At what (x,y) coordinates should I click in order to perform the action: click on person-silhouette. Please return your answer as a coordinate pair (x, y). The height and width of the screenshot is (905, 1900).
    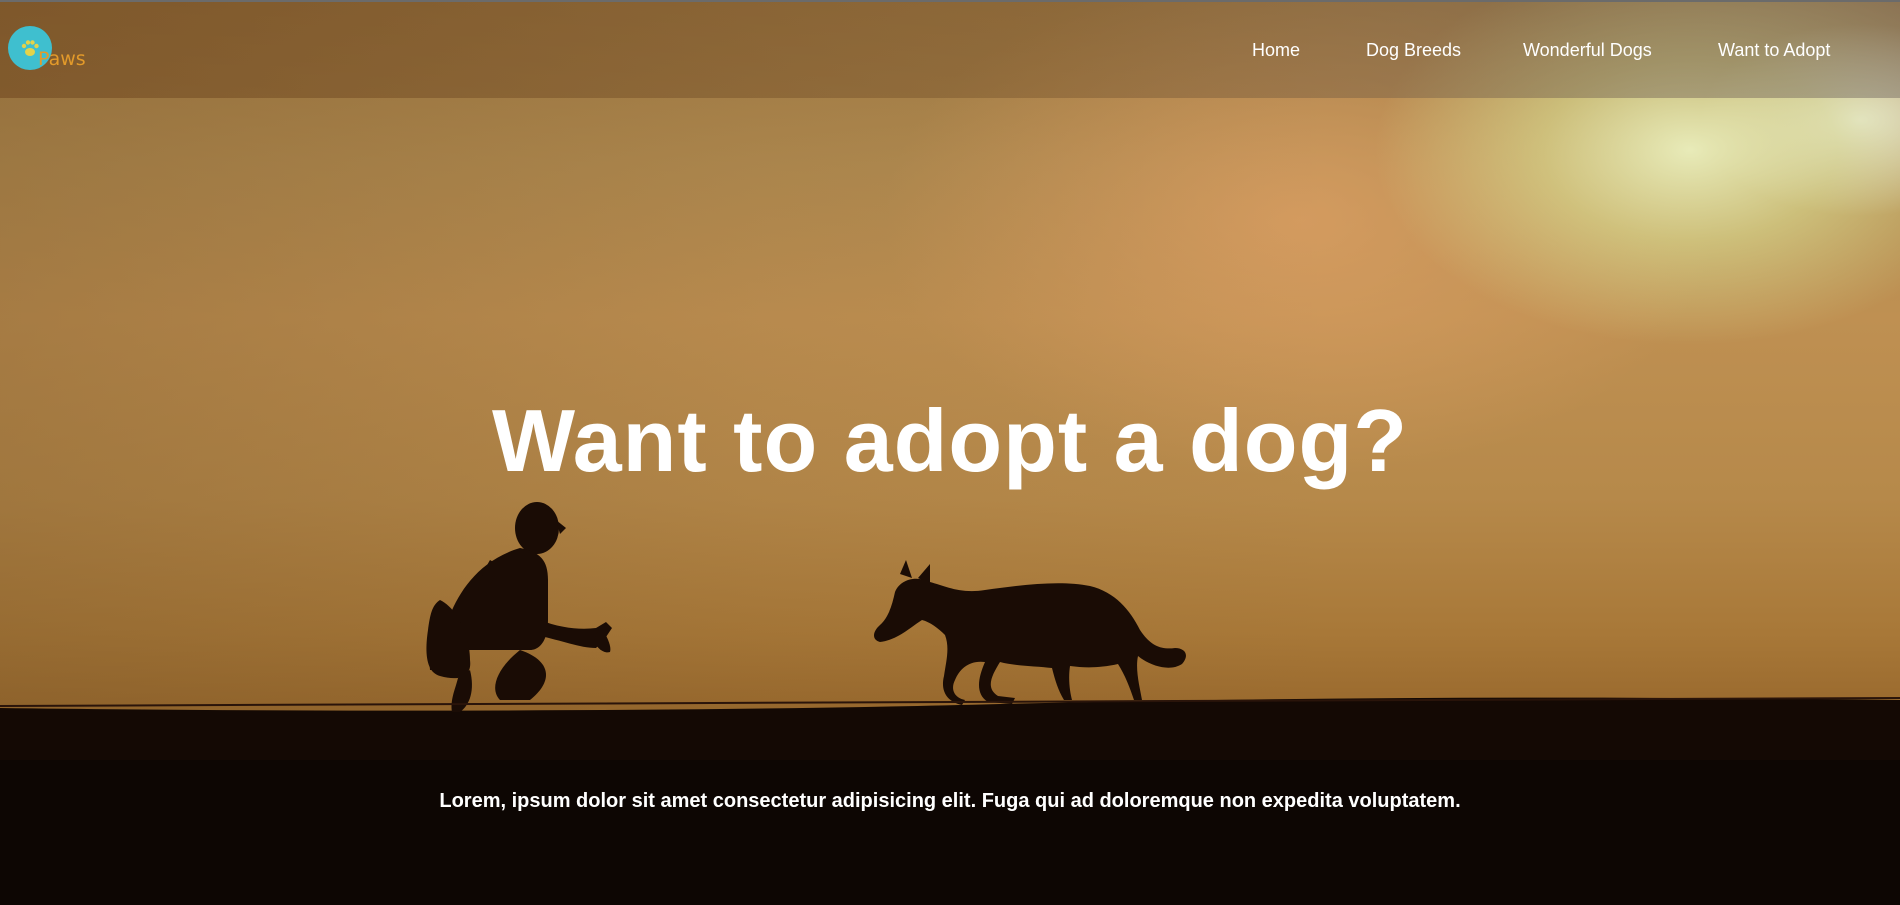
    Looking at the image, I should click on (519, 607).